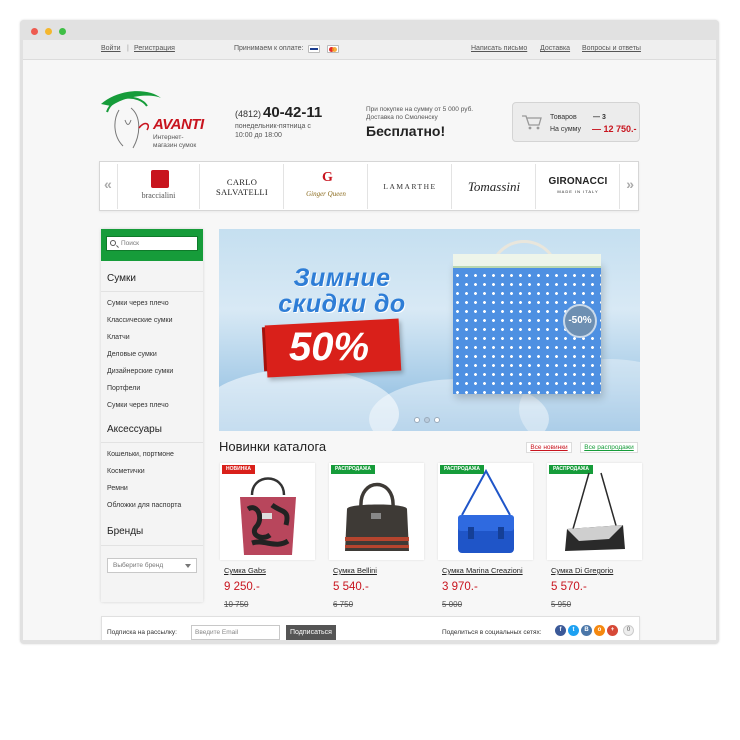  I want to click on subscribe-label: Подписка на рассылку:, so click(142, 632).